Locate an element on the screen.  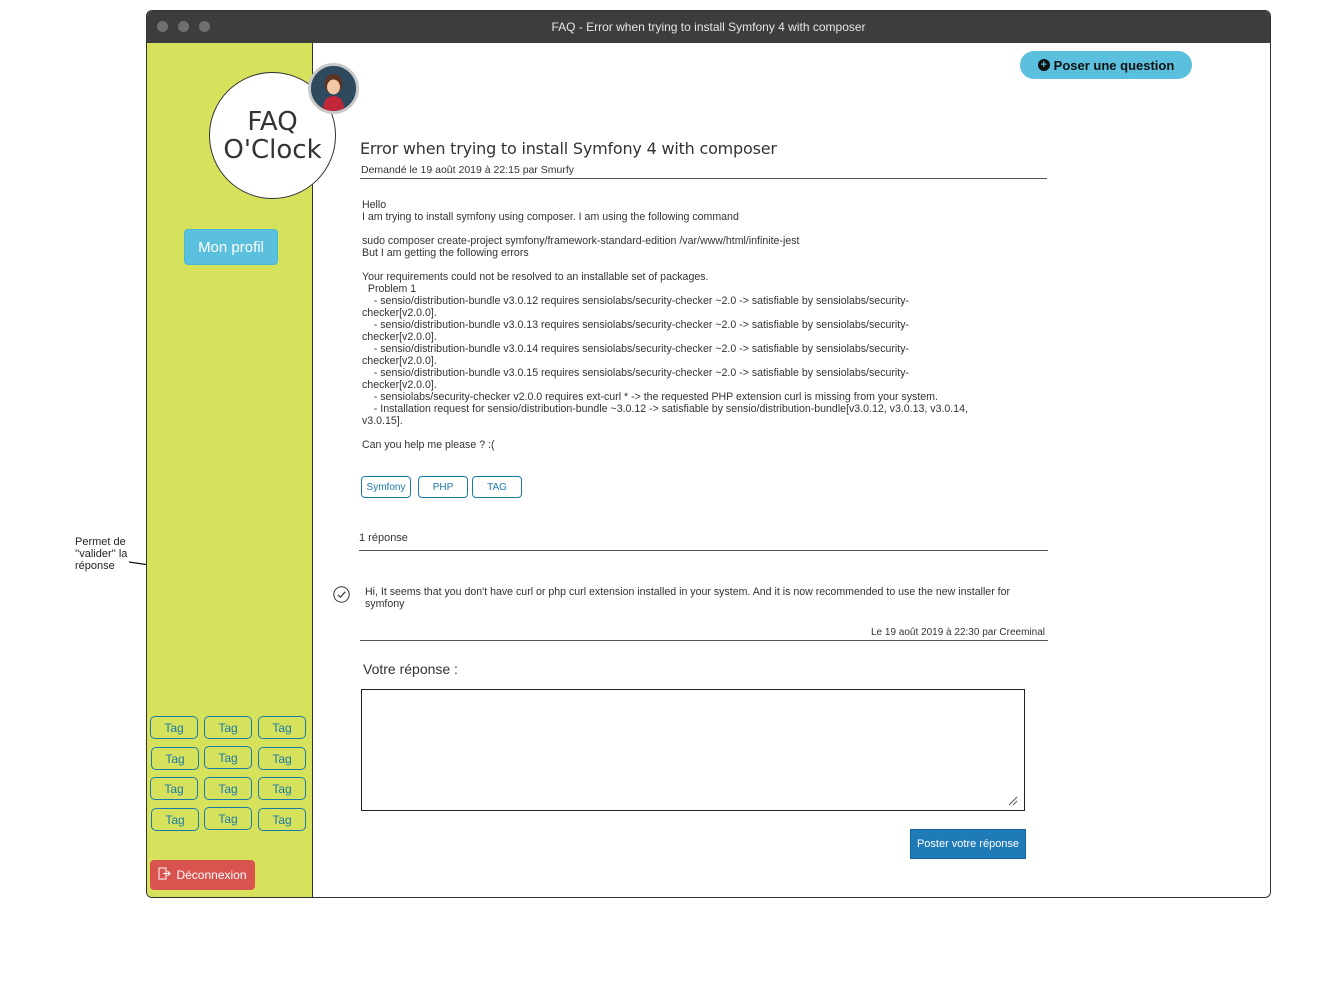
resize-grip-icon is located at coordinates (1013, 799).